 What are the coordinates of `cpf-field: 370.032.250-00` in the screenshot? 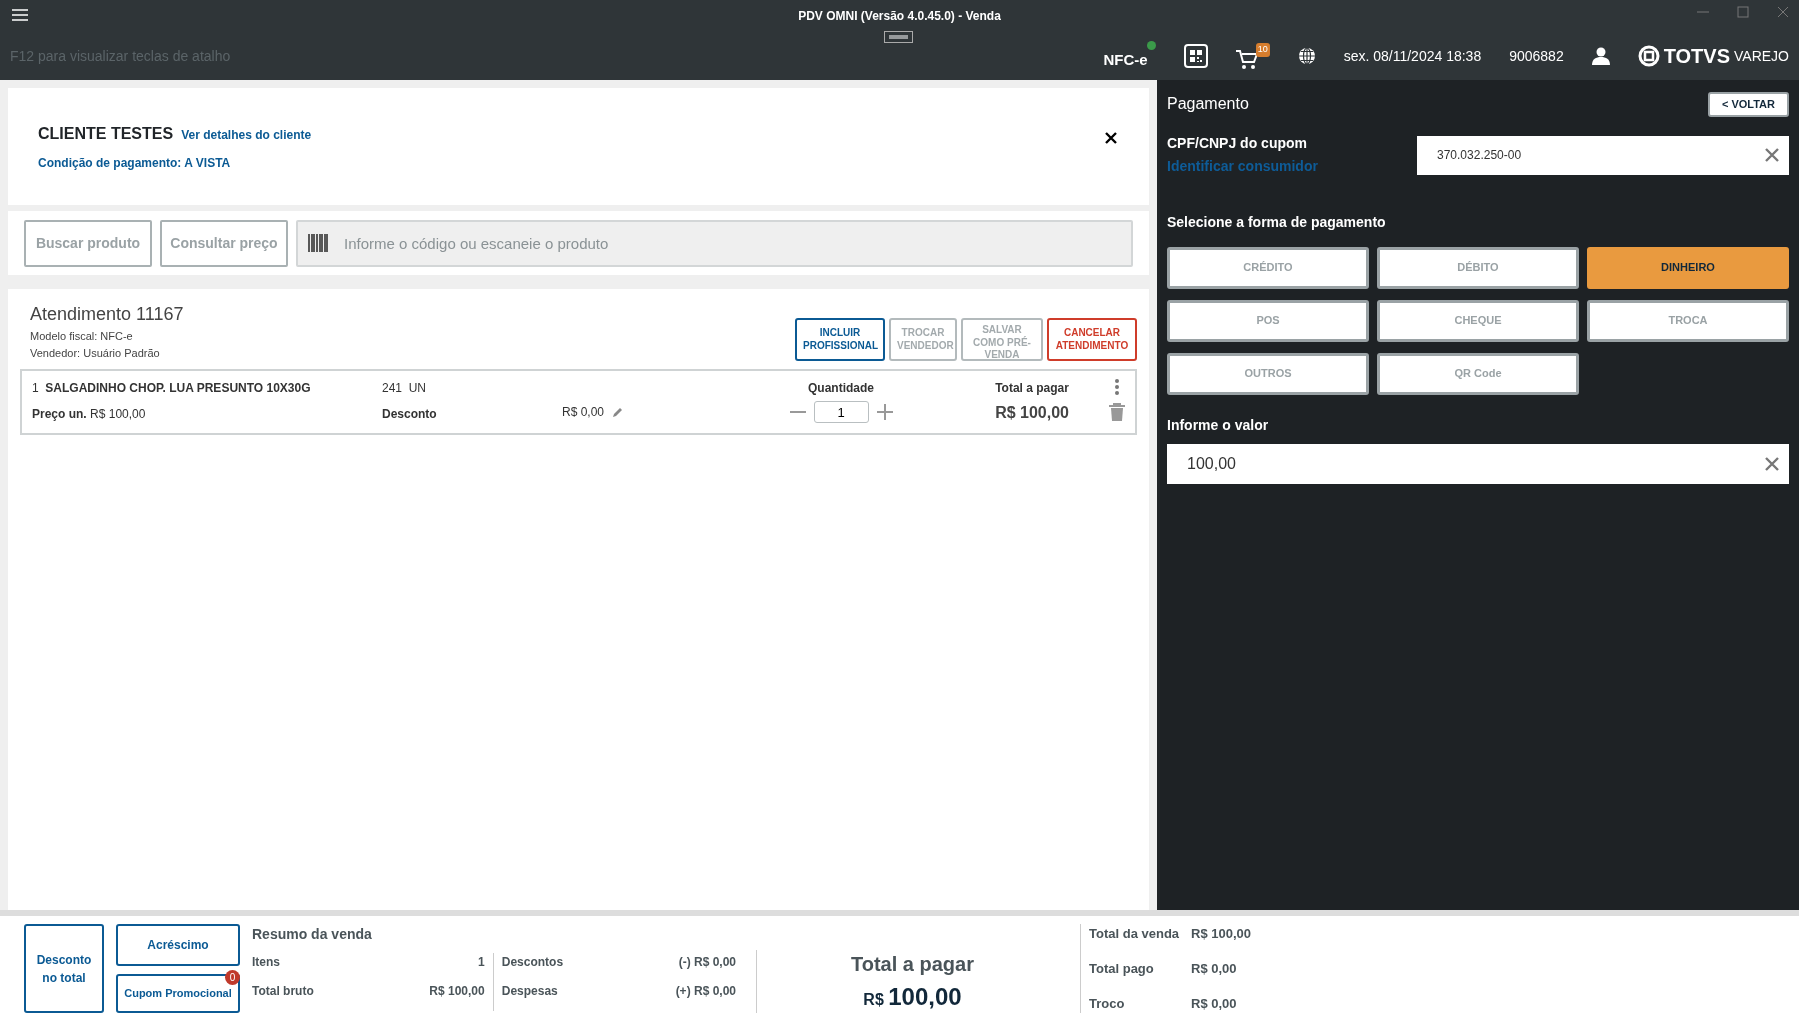 It's located at (1603, 155).